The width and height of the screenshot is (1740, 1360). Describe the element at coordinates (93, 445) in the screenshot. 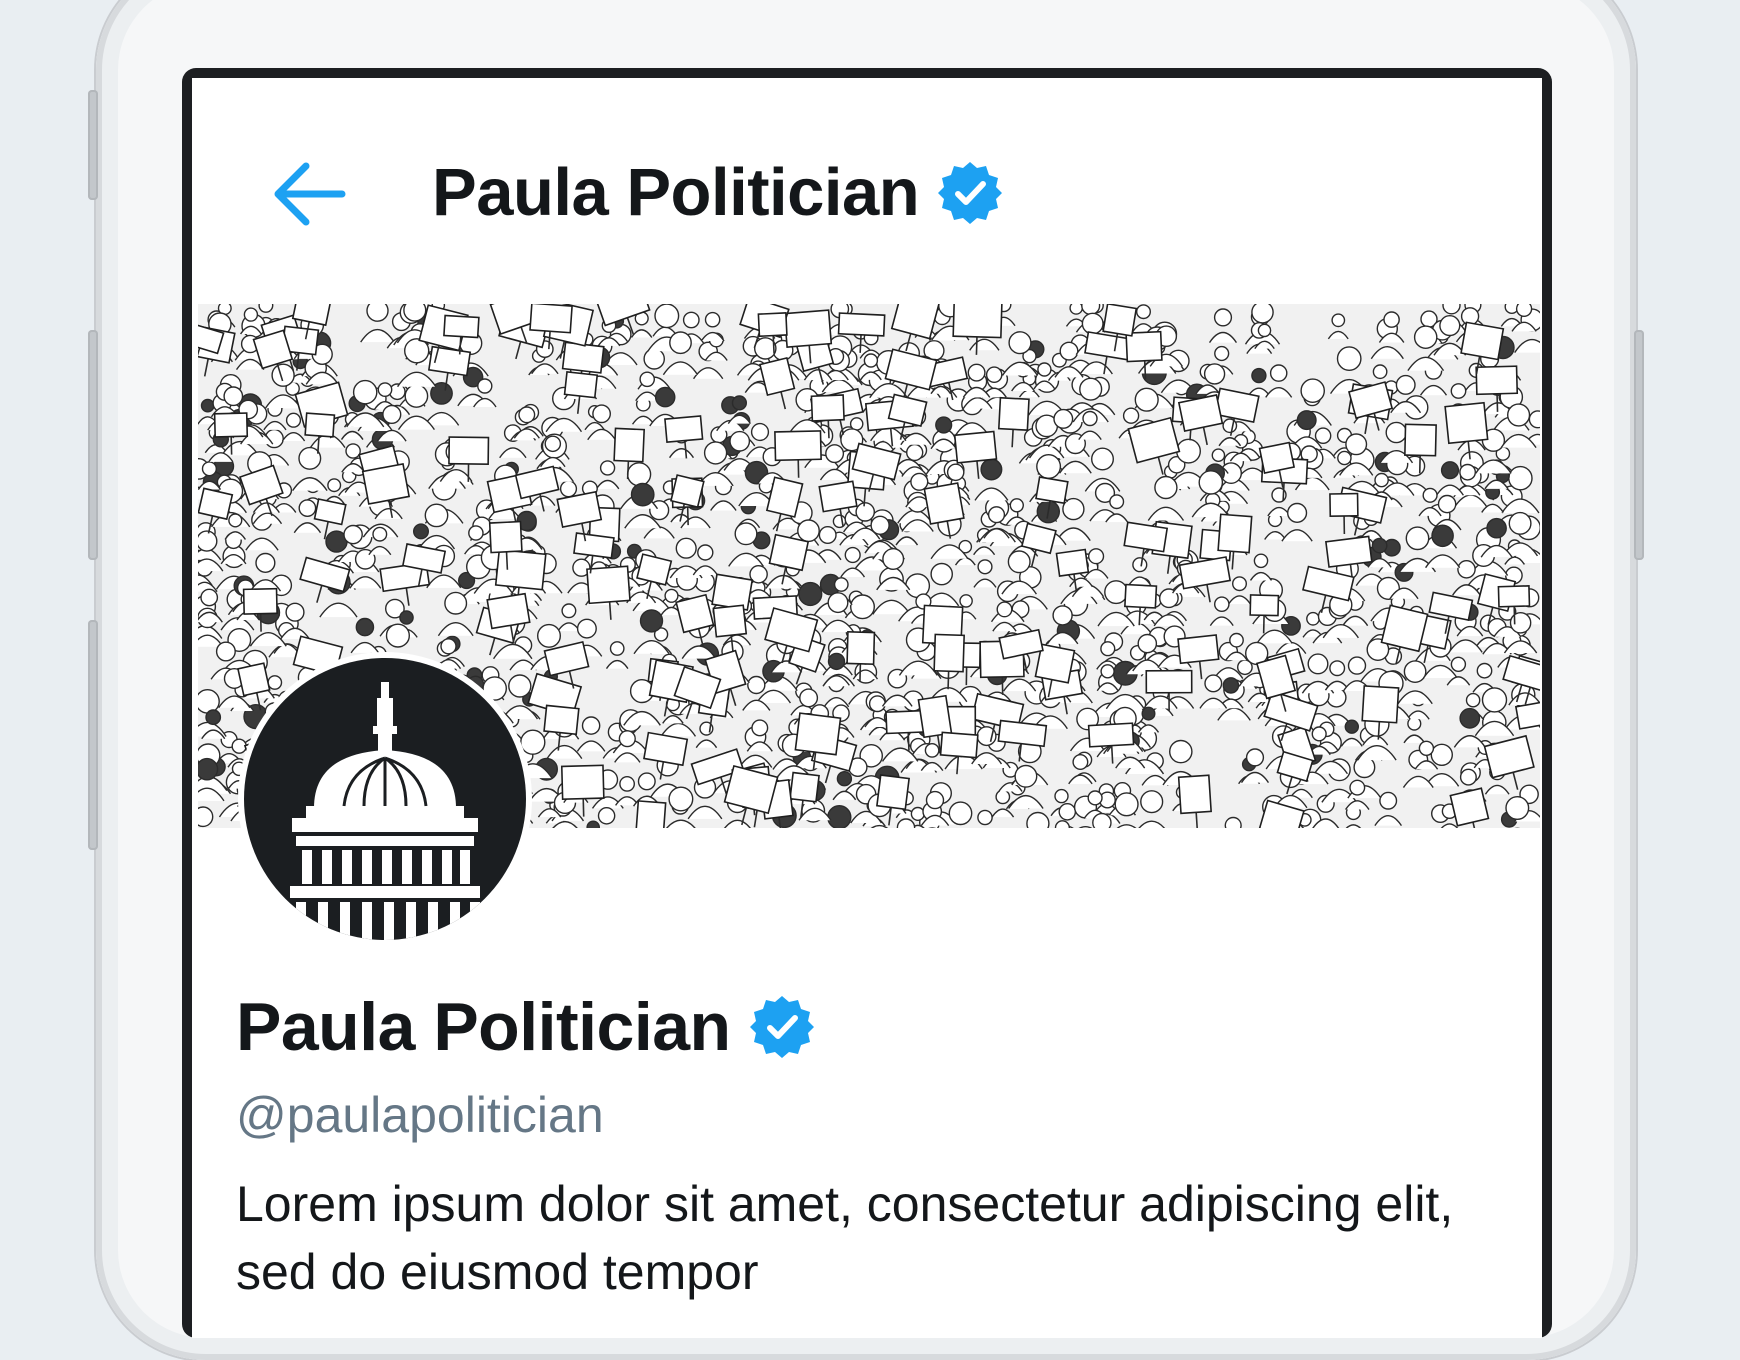

I see `volume-up-button` at that location.